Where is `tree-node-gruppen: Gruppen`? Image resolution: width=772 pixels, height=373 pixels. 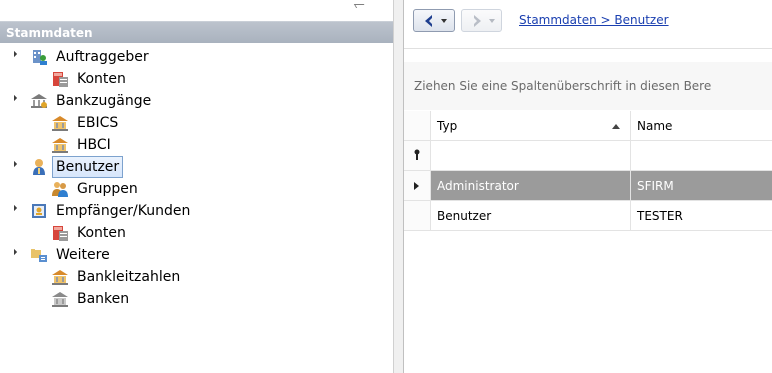
tree-node-gruppen: Gruppen is located at coordinates (70, 189).